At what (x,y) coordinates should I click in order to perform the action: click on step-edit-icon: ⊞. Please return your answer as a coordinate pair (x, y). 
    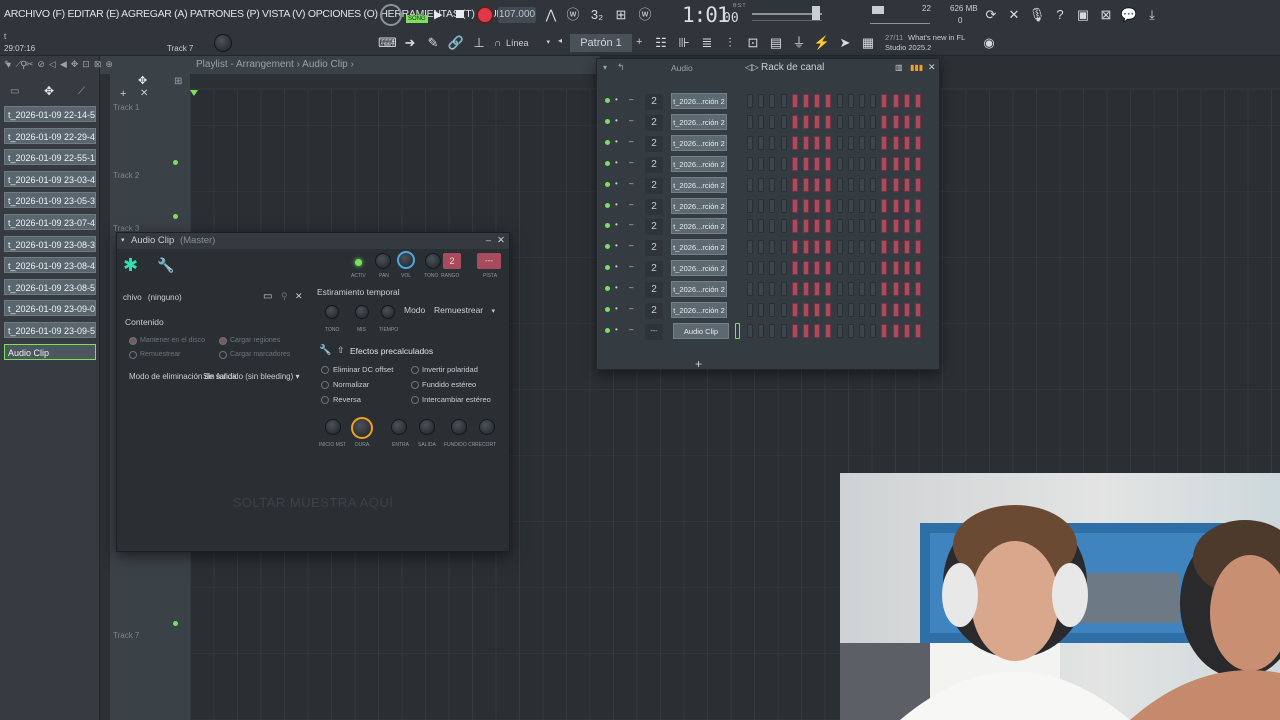
    Looking at the image, I should click on (621, 15).